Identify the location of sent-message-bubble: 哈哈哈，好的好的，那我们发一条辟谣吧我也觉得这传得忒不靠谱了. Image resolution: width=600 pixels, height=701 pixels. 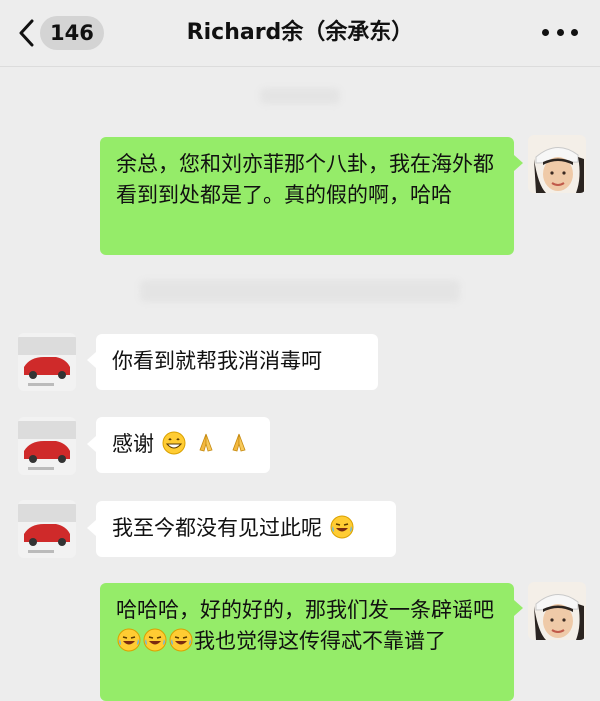
(307, 642).